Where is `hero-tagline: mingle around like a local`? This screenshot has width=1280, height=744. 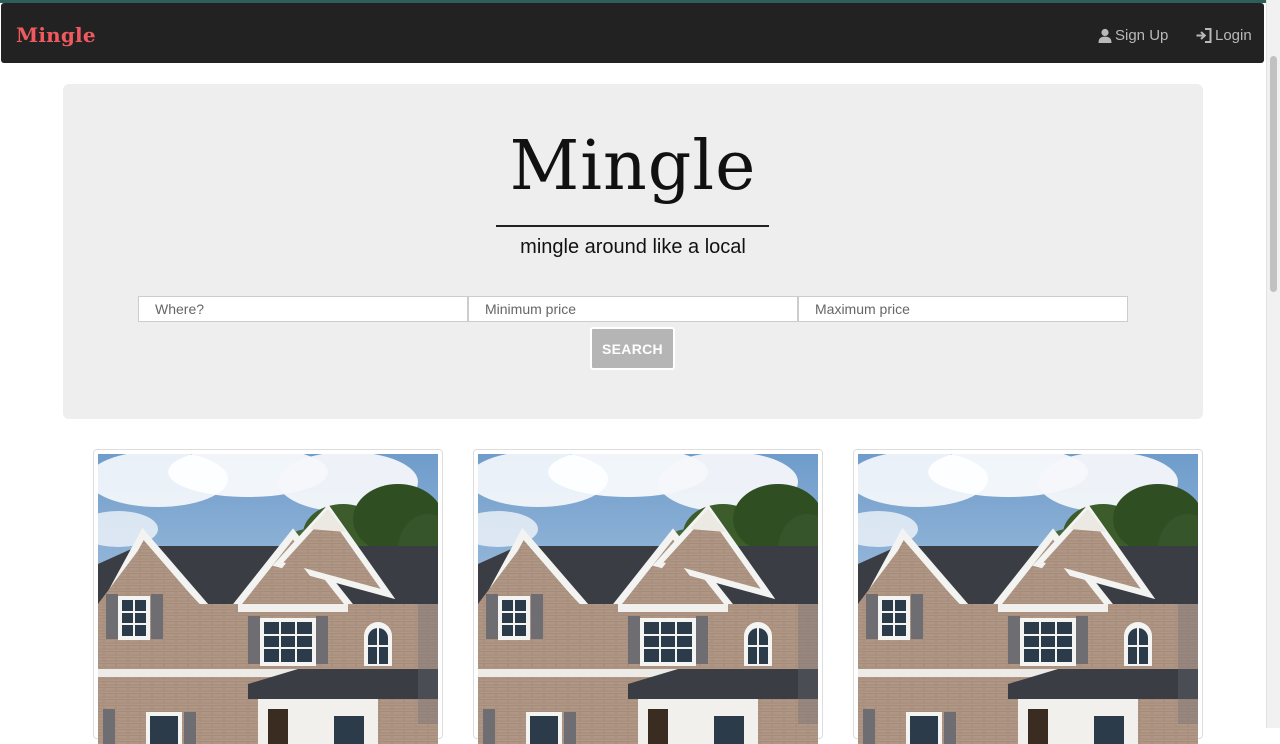 hero-tagline: mingle around like a local is located at coordinates (633, 247).